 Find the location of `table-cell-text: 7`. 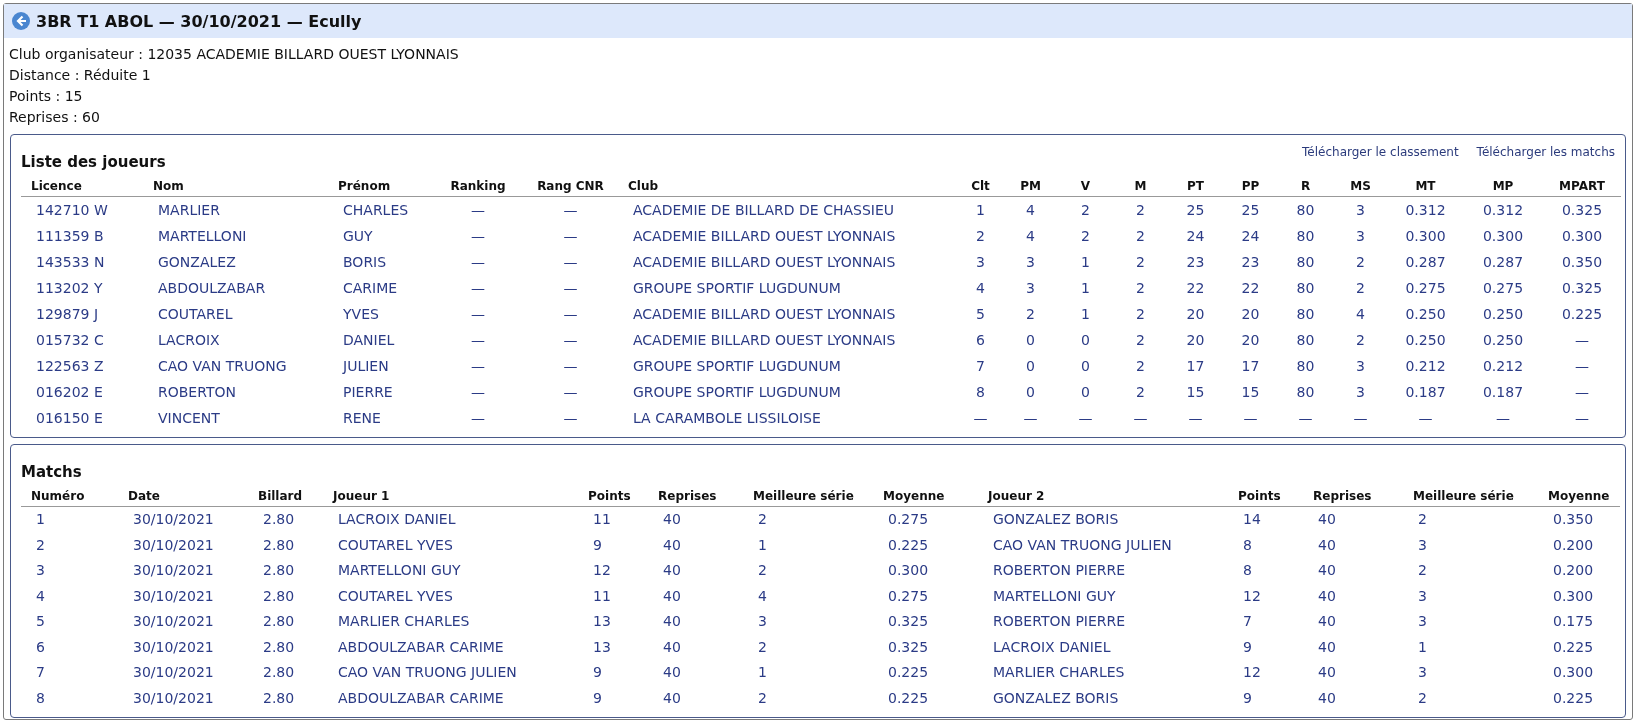

table-cell-text: 7 is located at coordinates (980, 366).